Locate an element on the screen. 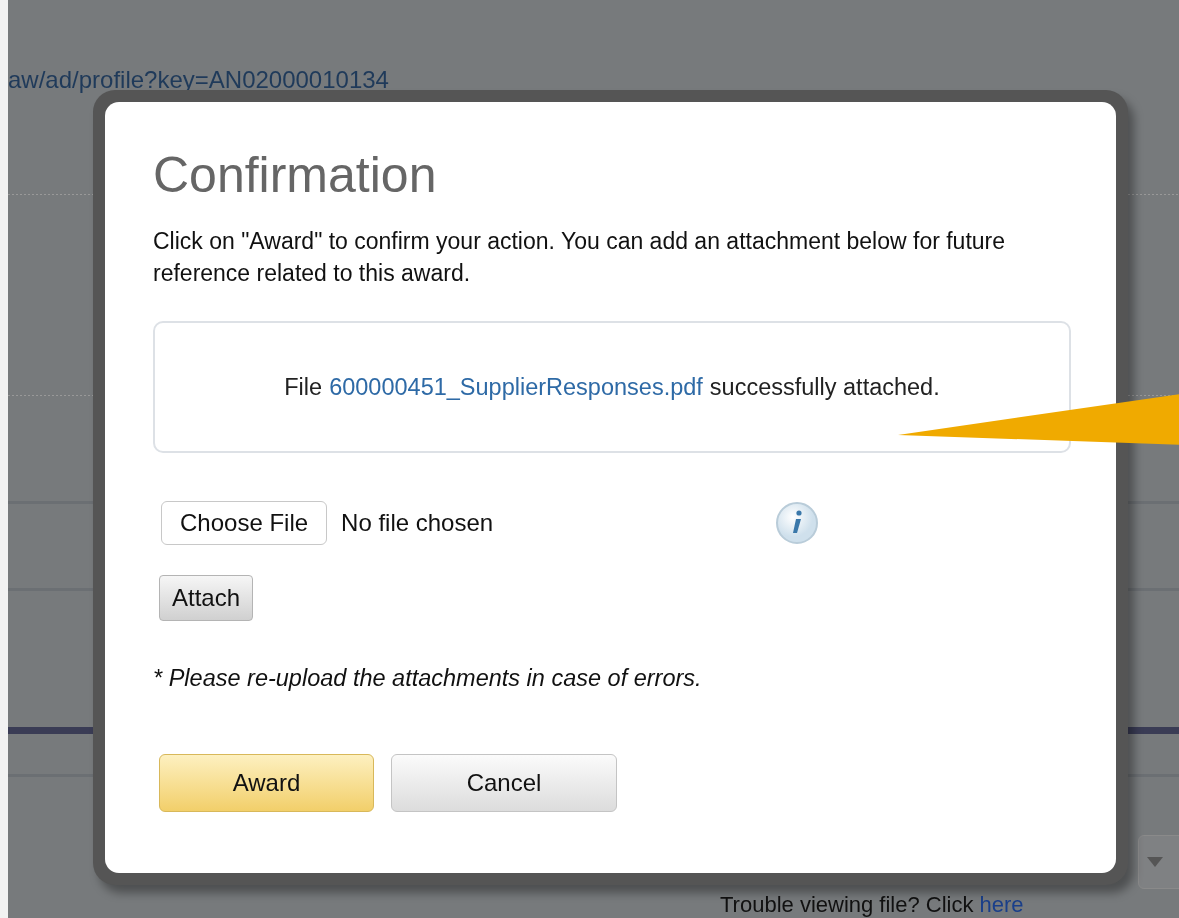 Image resolution: width=1179 pixels, height=918 pixels. dialog-title: Confirmation is located at coordinates (295, 175).